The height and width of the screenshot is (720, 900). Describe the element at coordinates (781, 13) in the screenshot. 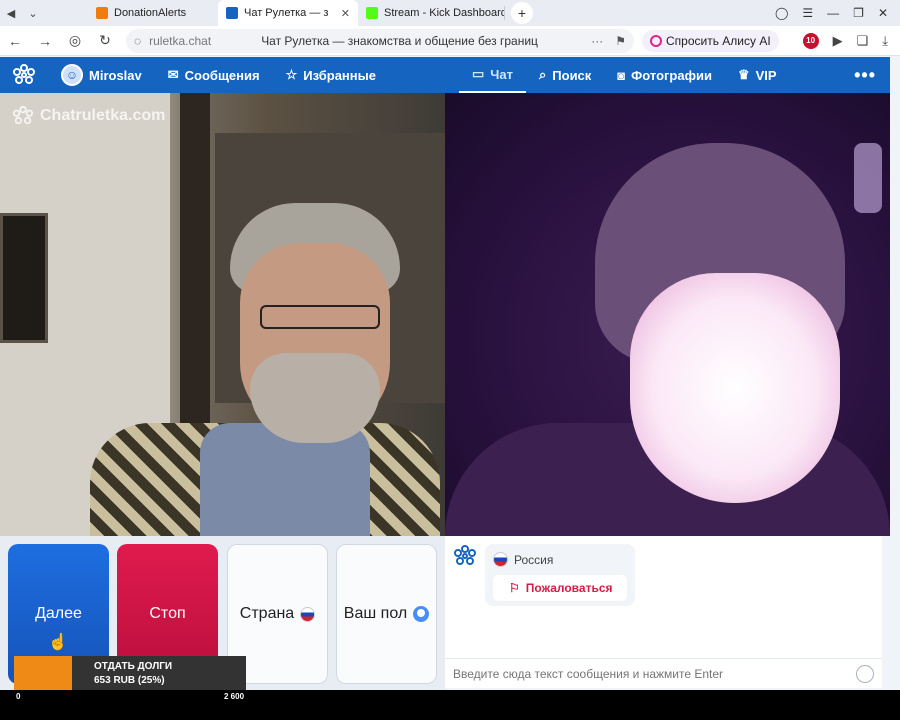

I see `profile-icon: ◯` at that location.